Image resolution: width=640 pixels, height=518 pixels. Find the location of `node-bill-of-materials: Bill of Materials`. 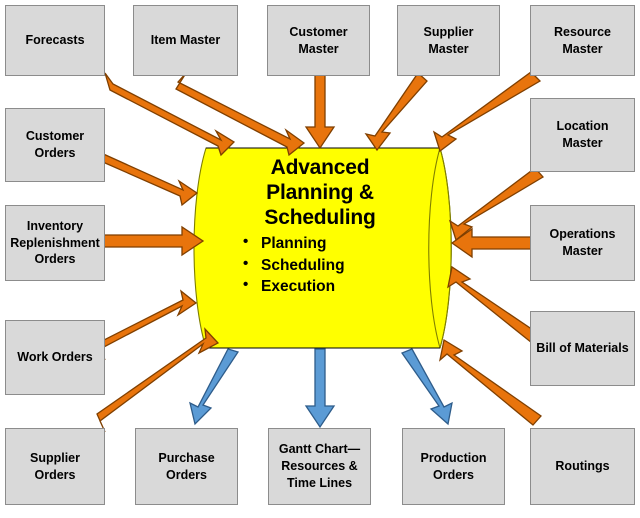

node-bill-of-materials: Bill of Materials is located at coordinates (582, 348).